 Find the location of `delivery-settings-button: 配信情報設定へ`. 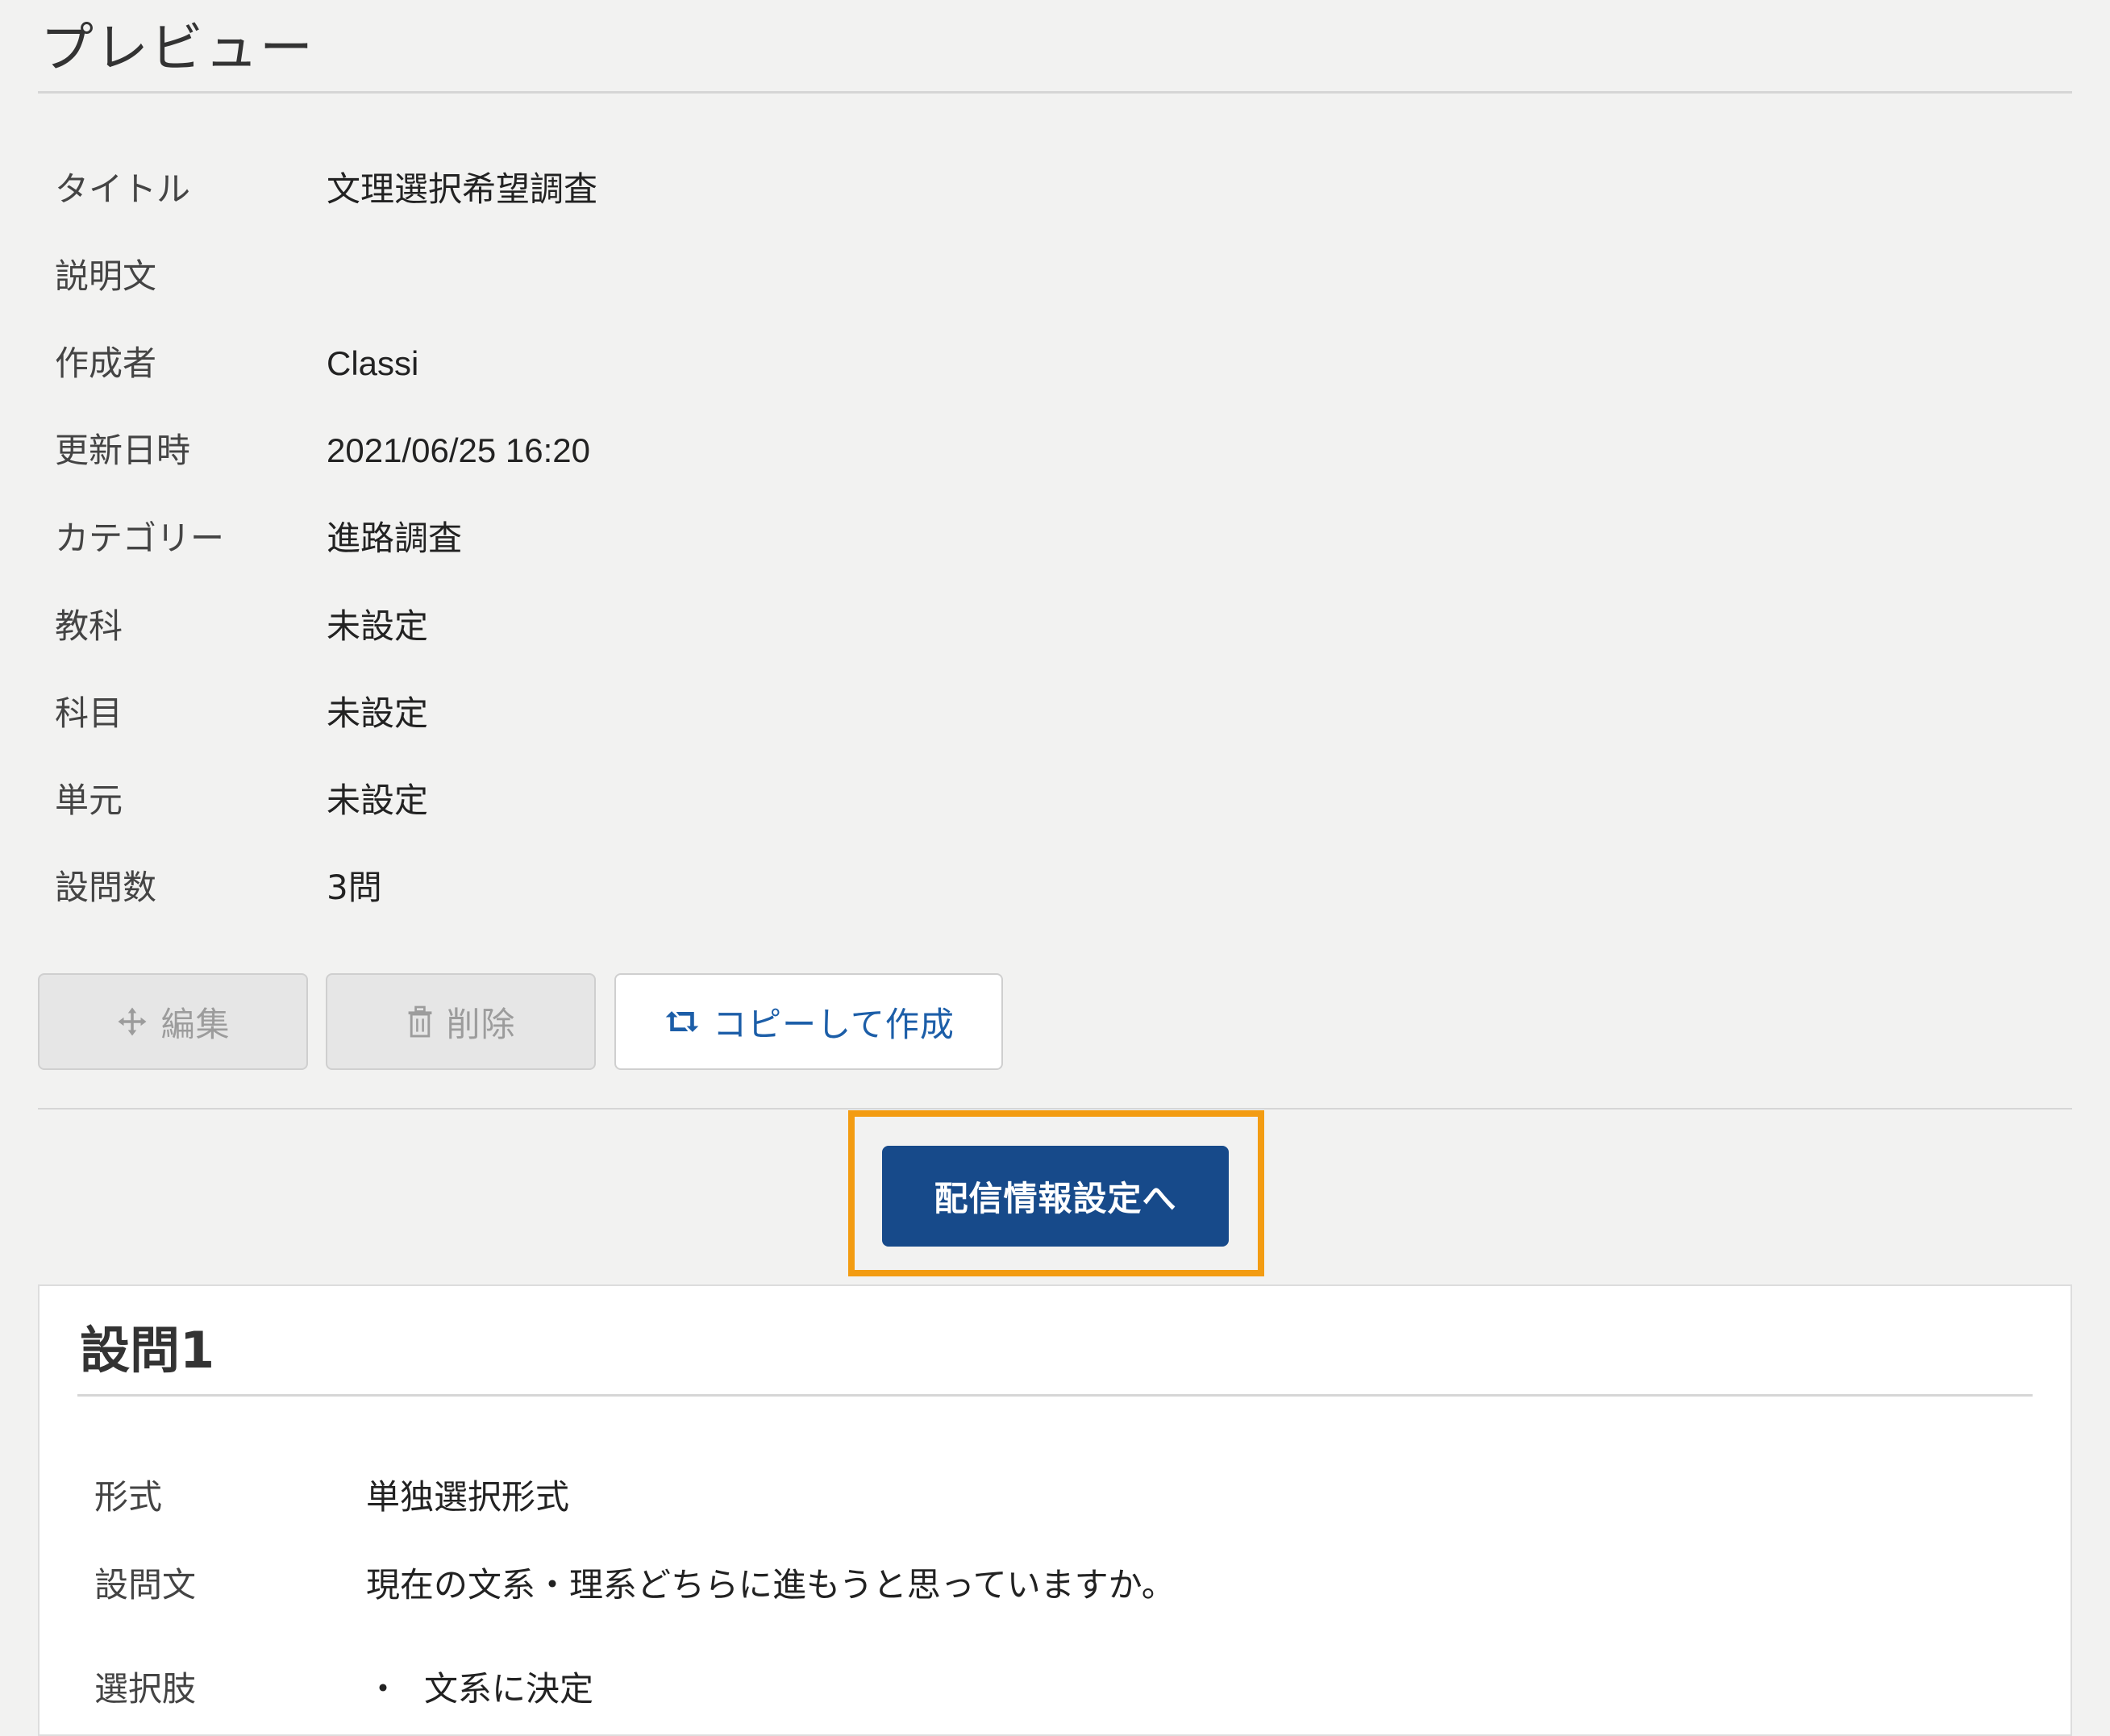

delivery-settings-button: 配信情報設定へ is located at coordinates (1055, 1196).